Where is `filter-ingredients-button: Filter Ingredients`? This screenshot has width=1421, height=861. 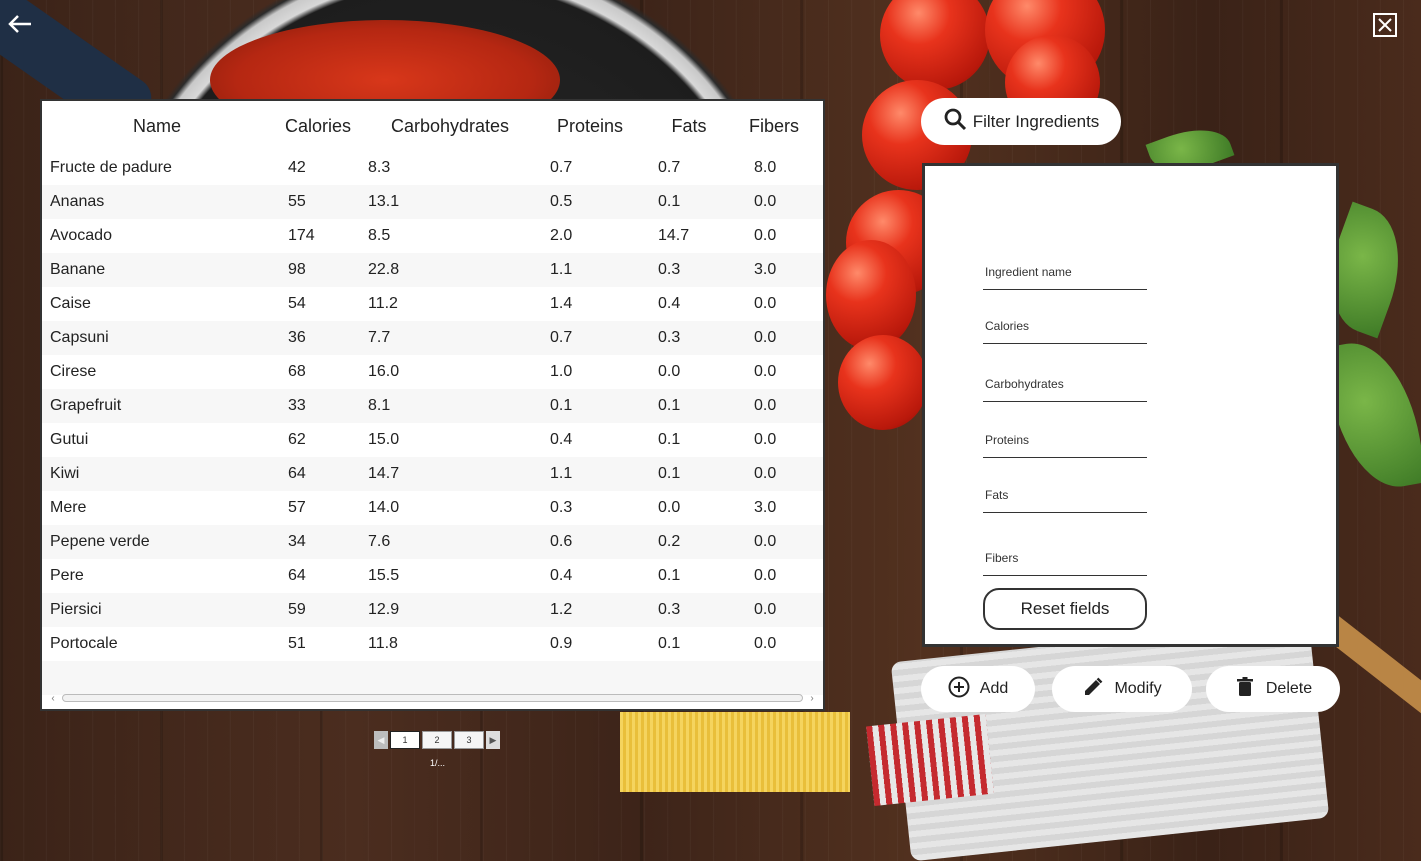 filter-ingredients-button: Filter Ingredients is located at coordinates (1021, 121).